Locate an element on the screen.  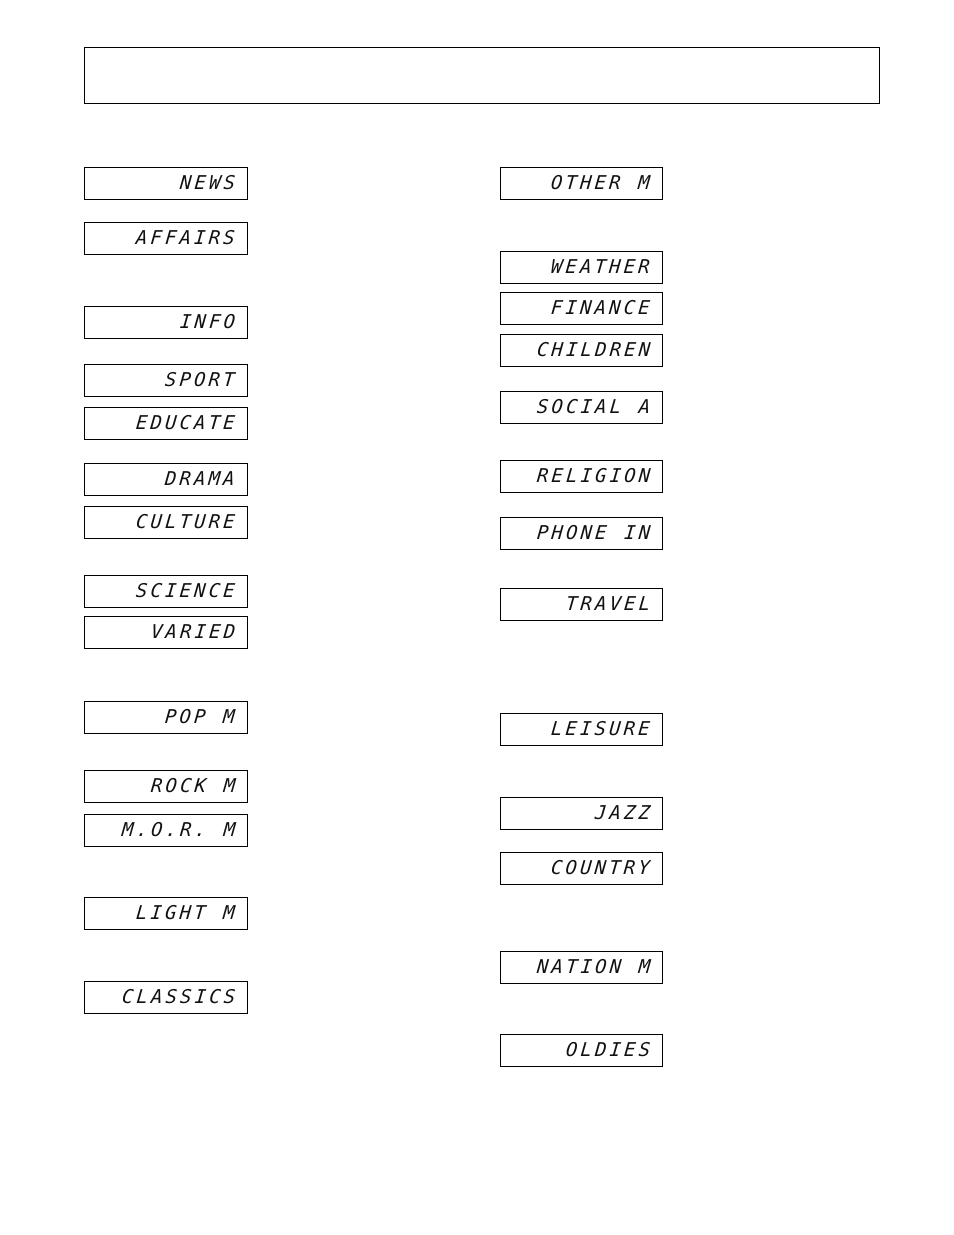
pty-label-text: SPORT is located at coordinates (202, 380).